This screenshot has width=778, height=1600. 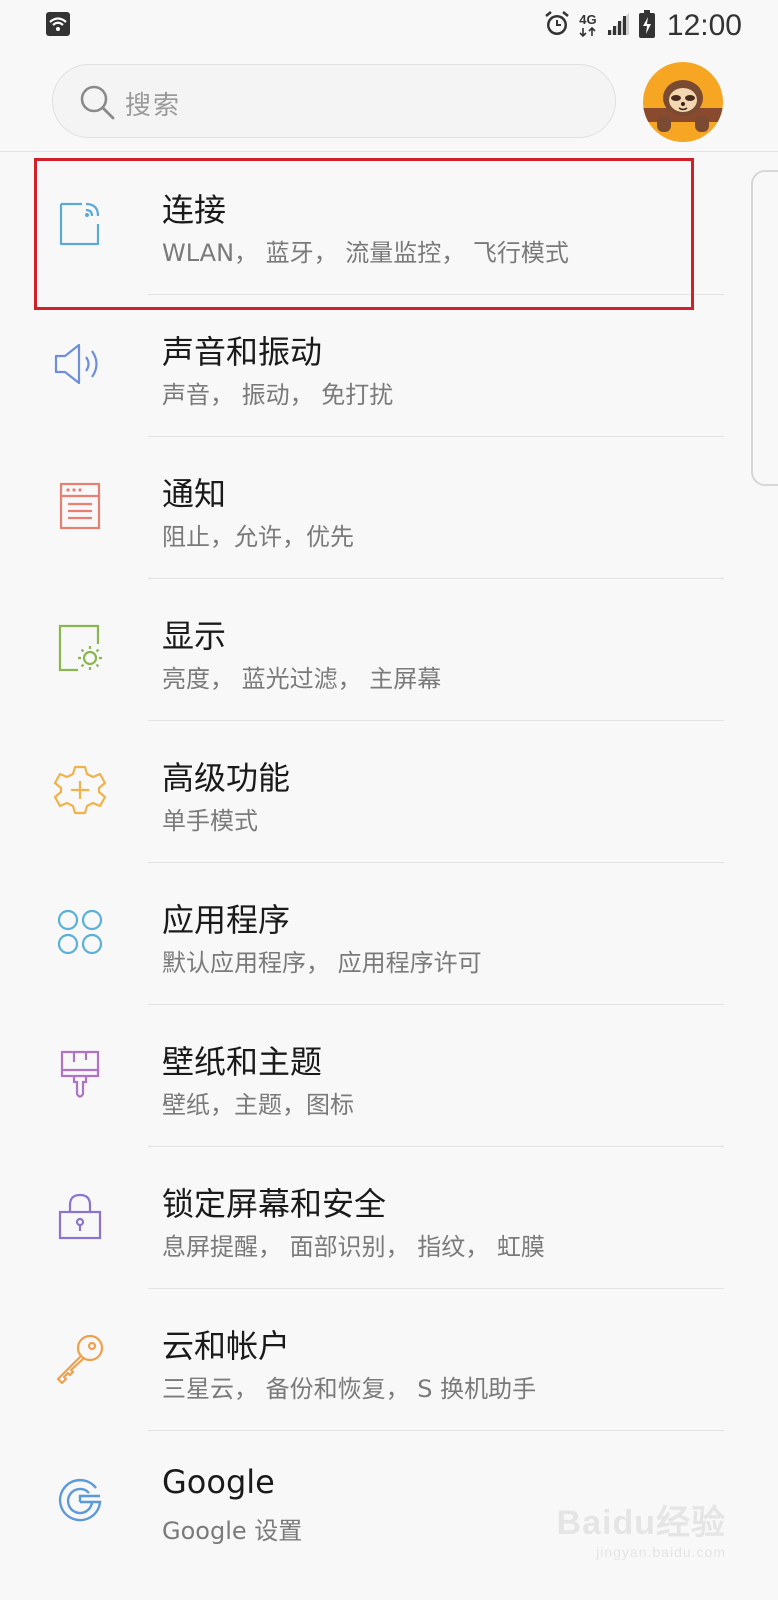 What do you see at coordinates (322, 963) in the screenshot?
I see `menu-item-subtitle: 默认应用程序， 应用程序许可` at bounding box center [322, 963].